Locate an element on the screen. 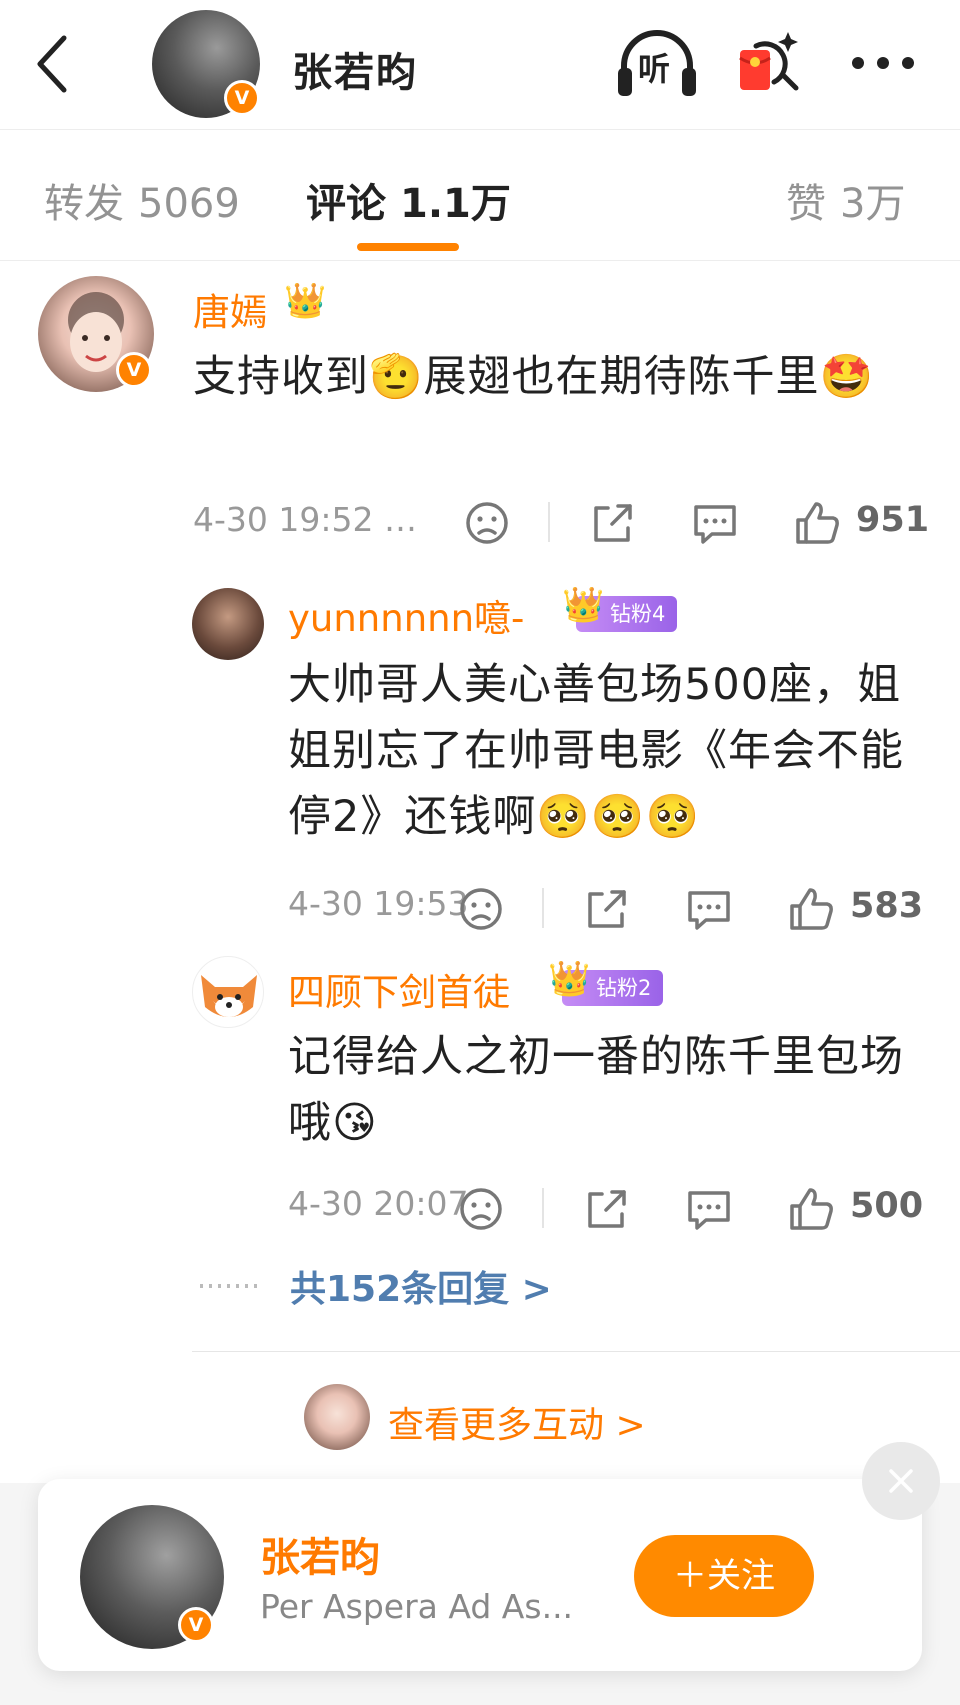 Image resolution: width=960 pixels, height=1705 pixels. tab-comments-count: 1.1万 is located at coordinates (455, 204).